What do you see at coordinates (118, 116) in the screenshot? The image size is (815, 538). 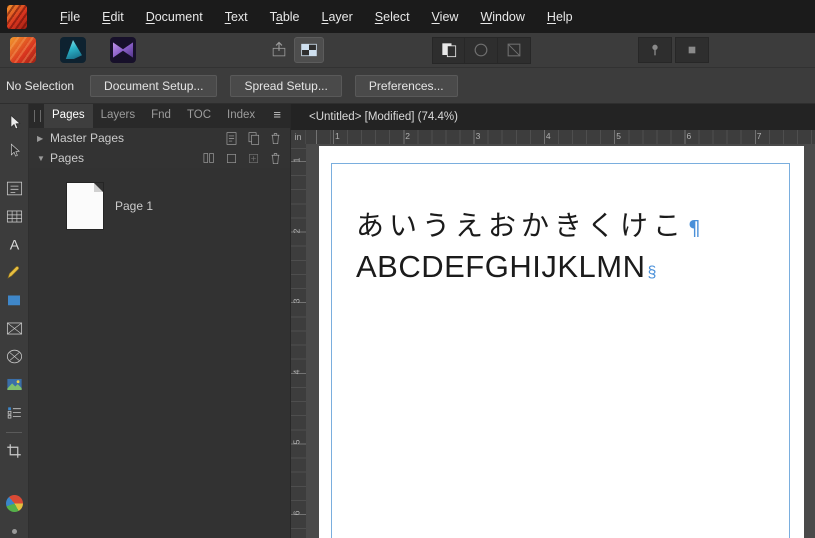 I see `tab-layers: Layers` at bounding box center [118, 116].